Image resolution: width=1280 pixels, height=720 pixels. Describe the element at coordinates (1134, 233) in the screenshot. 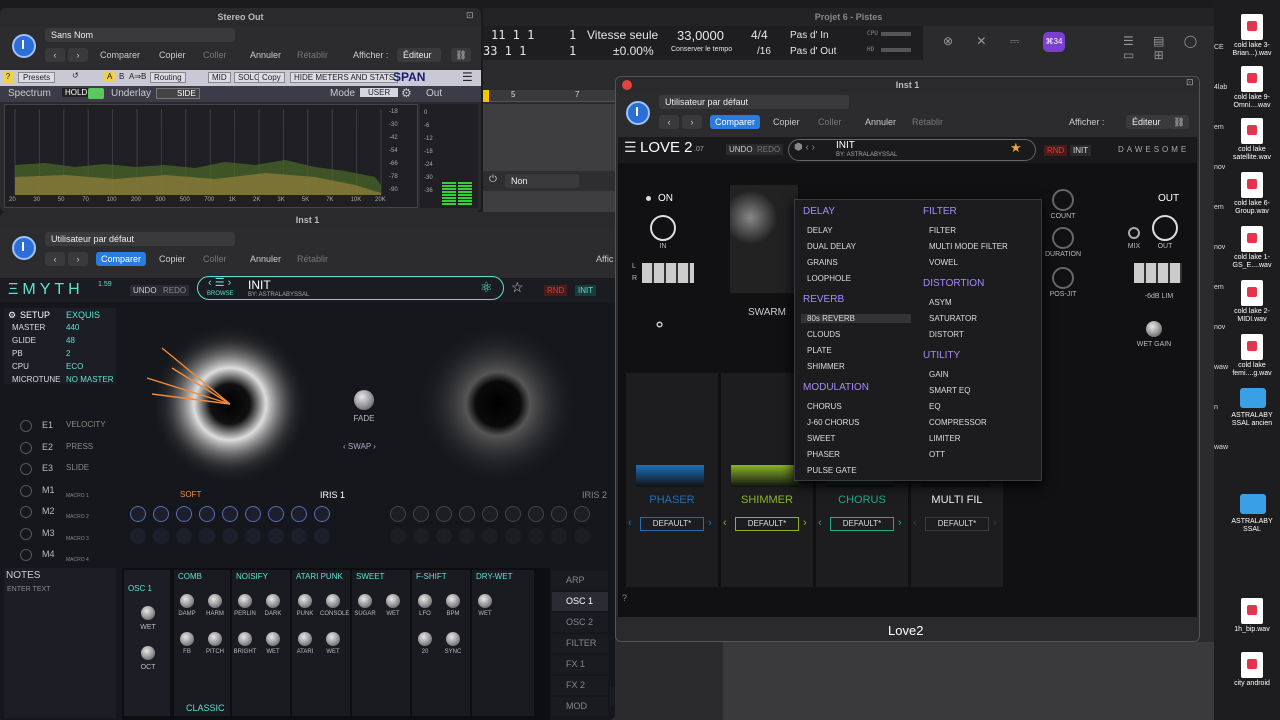

I see `mix-knob` at that location.